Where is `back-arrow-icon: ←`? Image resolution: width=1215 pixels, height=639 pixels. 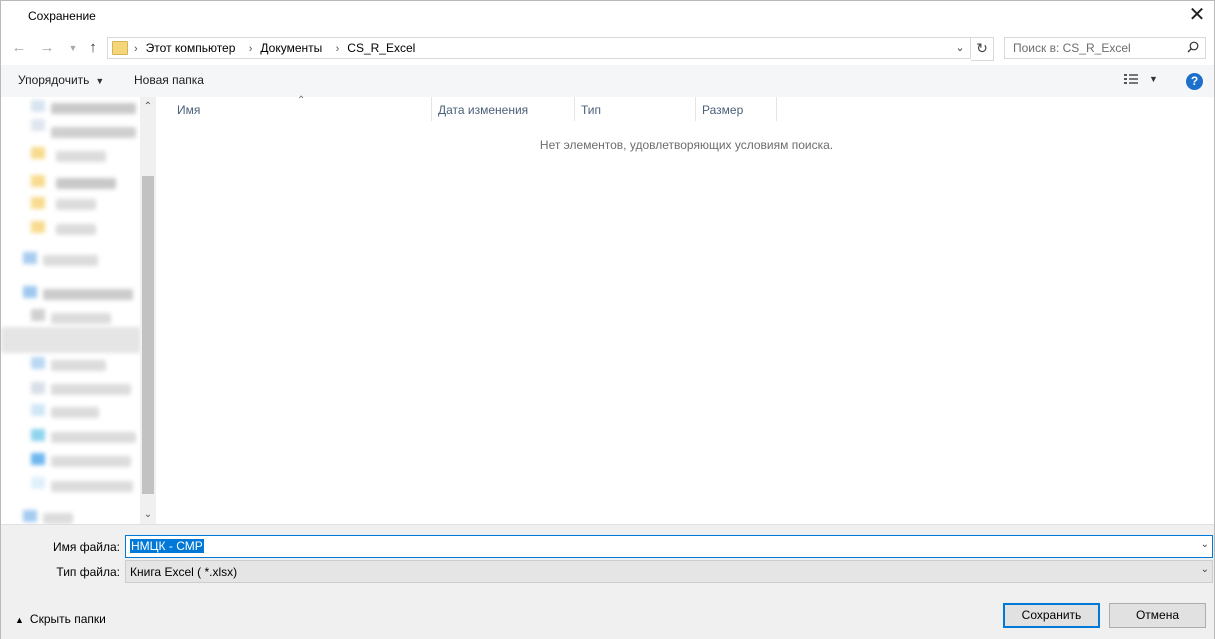 back-arrow-icon: ← is located at coordinates (19, 48).